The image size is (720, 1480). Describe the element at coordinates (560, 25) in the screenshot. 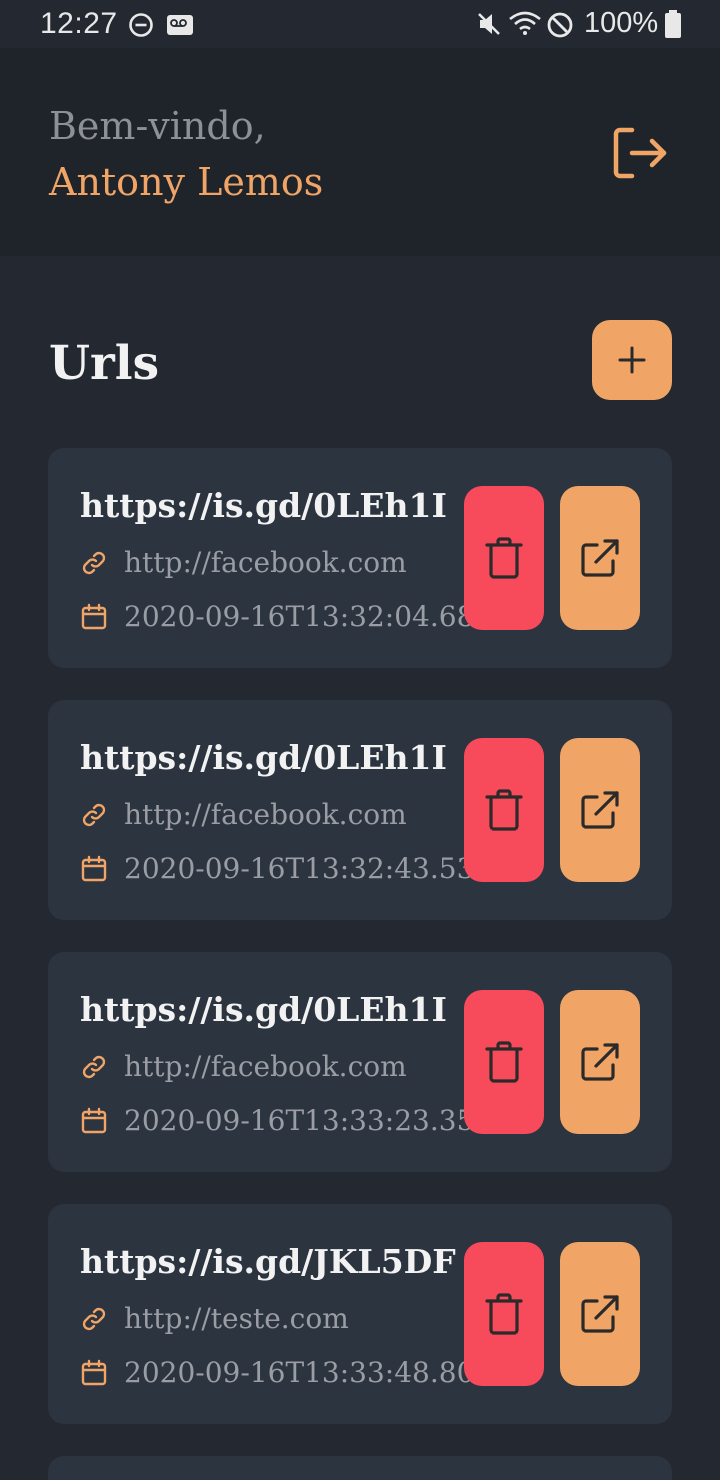

I see `blocked-icon` at that location.